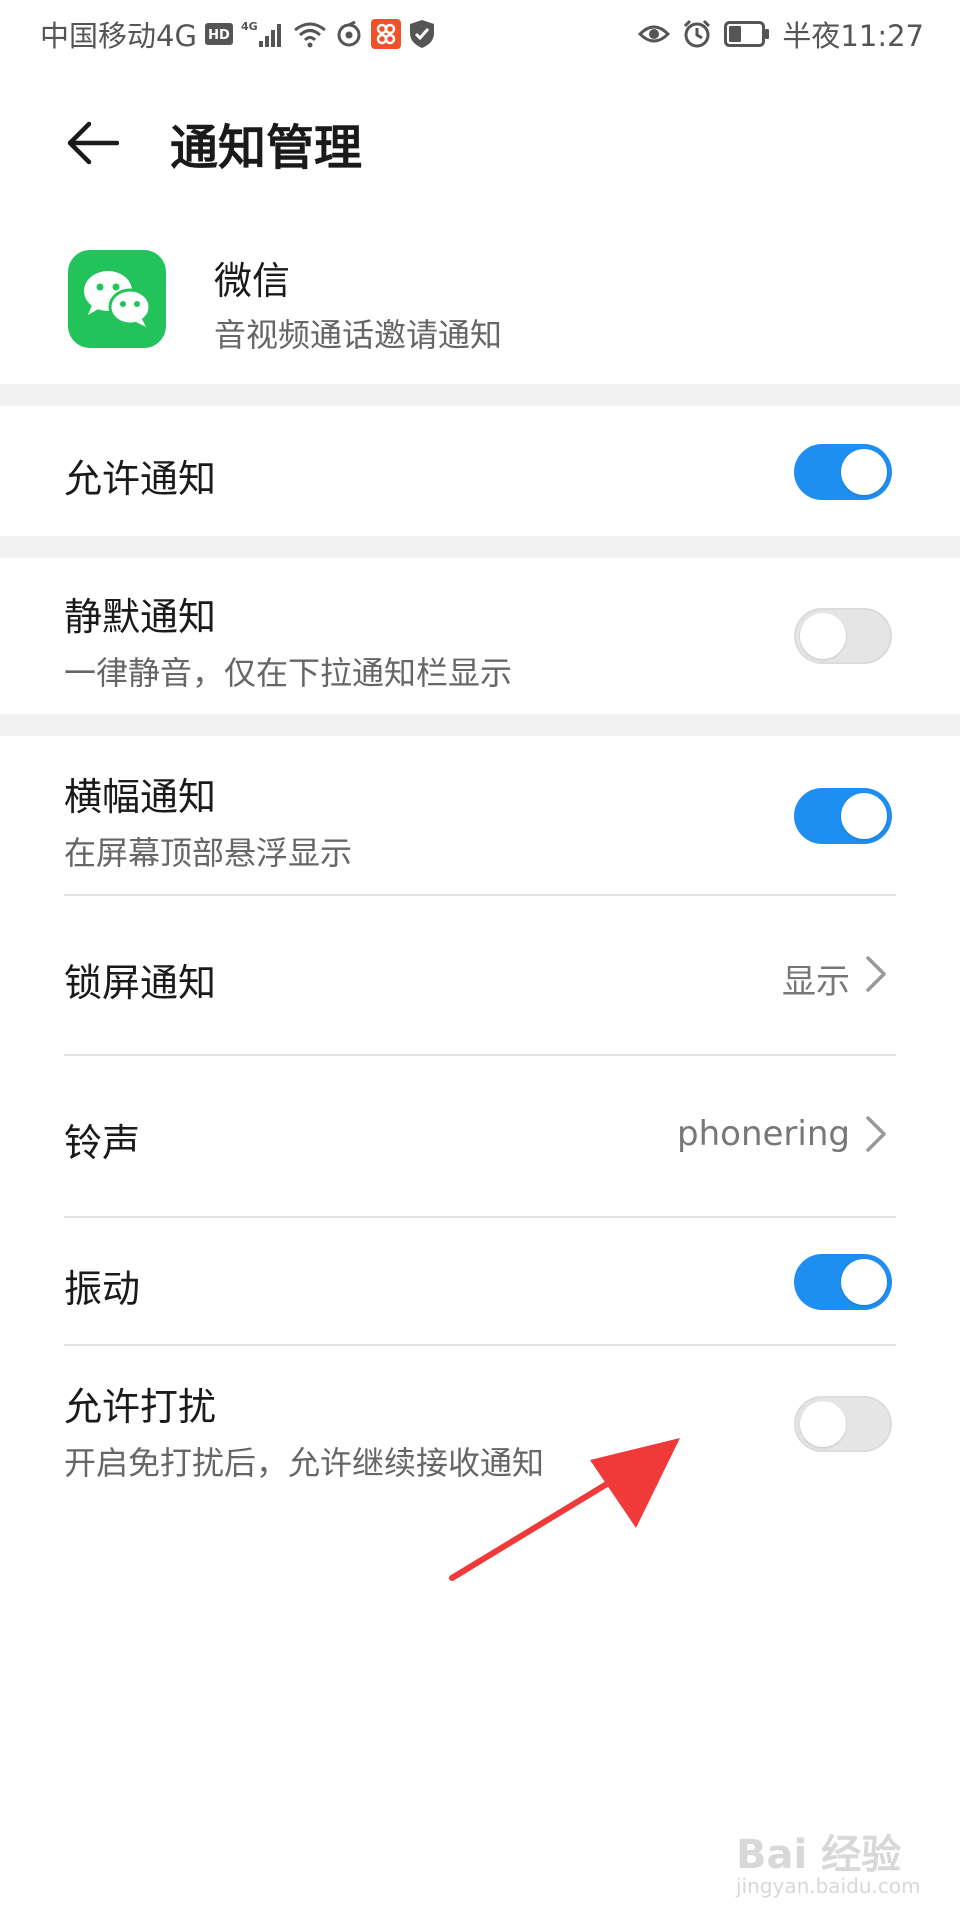 This screenshot has width=960, height=1920. Describe the element at coordinates (237, 34) in the screenshot. I see `status-bar-left: 中国移动4G HD 4G` at that location.